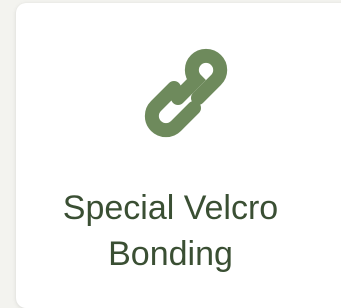  I want to click on card-title-line-2: Bonding, so click(170, 254).